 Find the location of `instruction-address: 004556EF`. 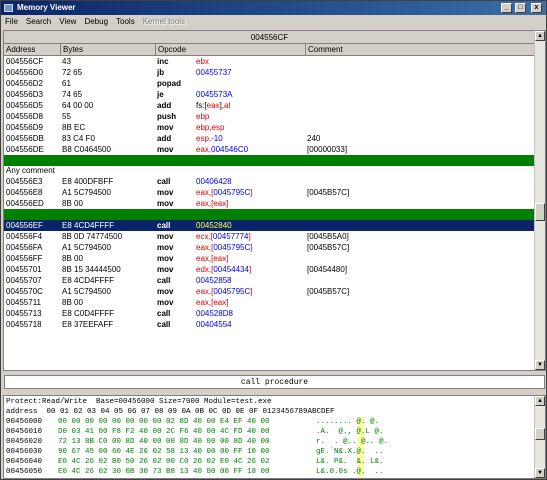

instruction-address: 004556EF is located at coordinates (24, 225).